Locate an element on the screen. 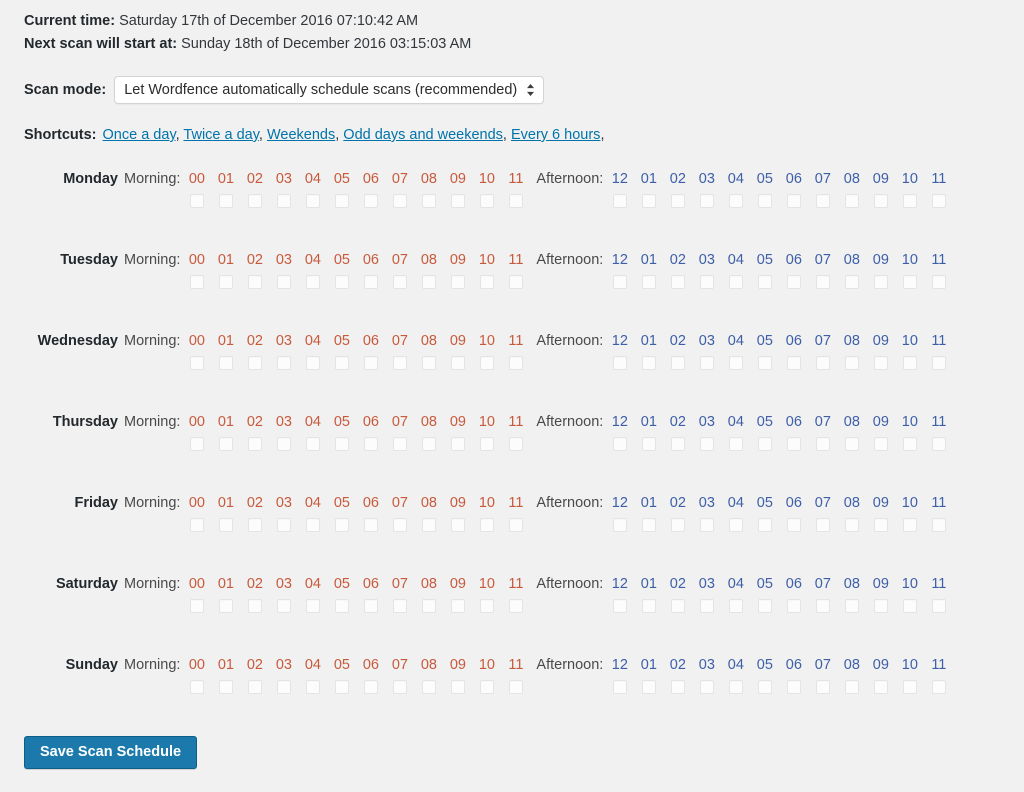  shortcut-link-once-a-day: Once a day is located at coordinates (139, 135).